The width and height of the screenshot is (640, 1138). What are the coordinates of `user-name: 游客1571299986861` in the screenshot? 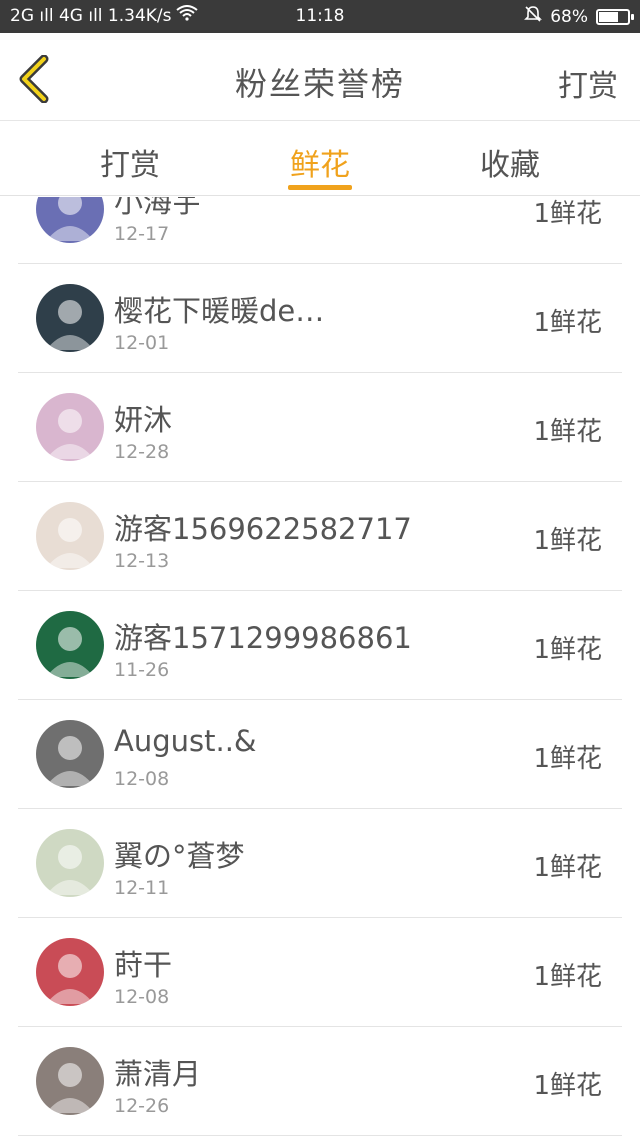 It's located at (263, 638).